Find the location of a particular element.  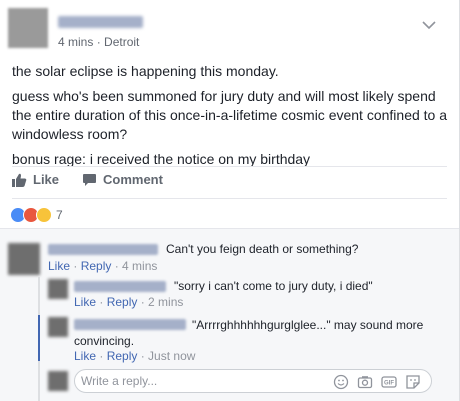

reaction-count: 7 is located at coordinates (59, 215).